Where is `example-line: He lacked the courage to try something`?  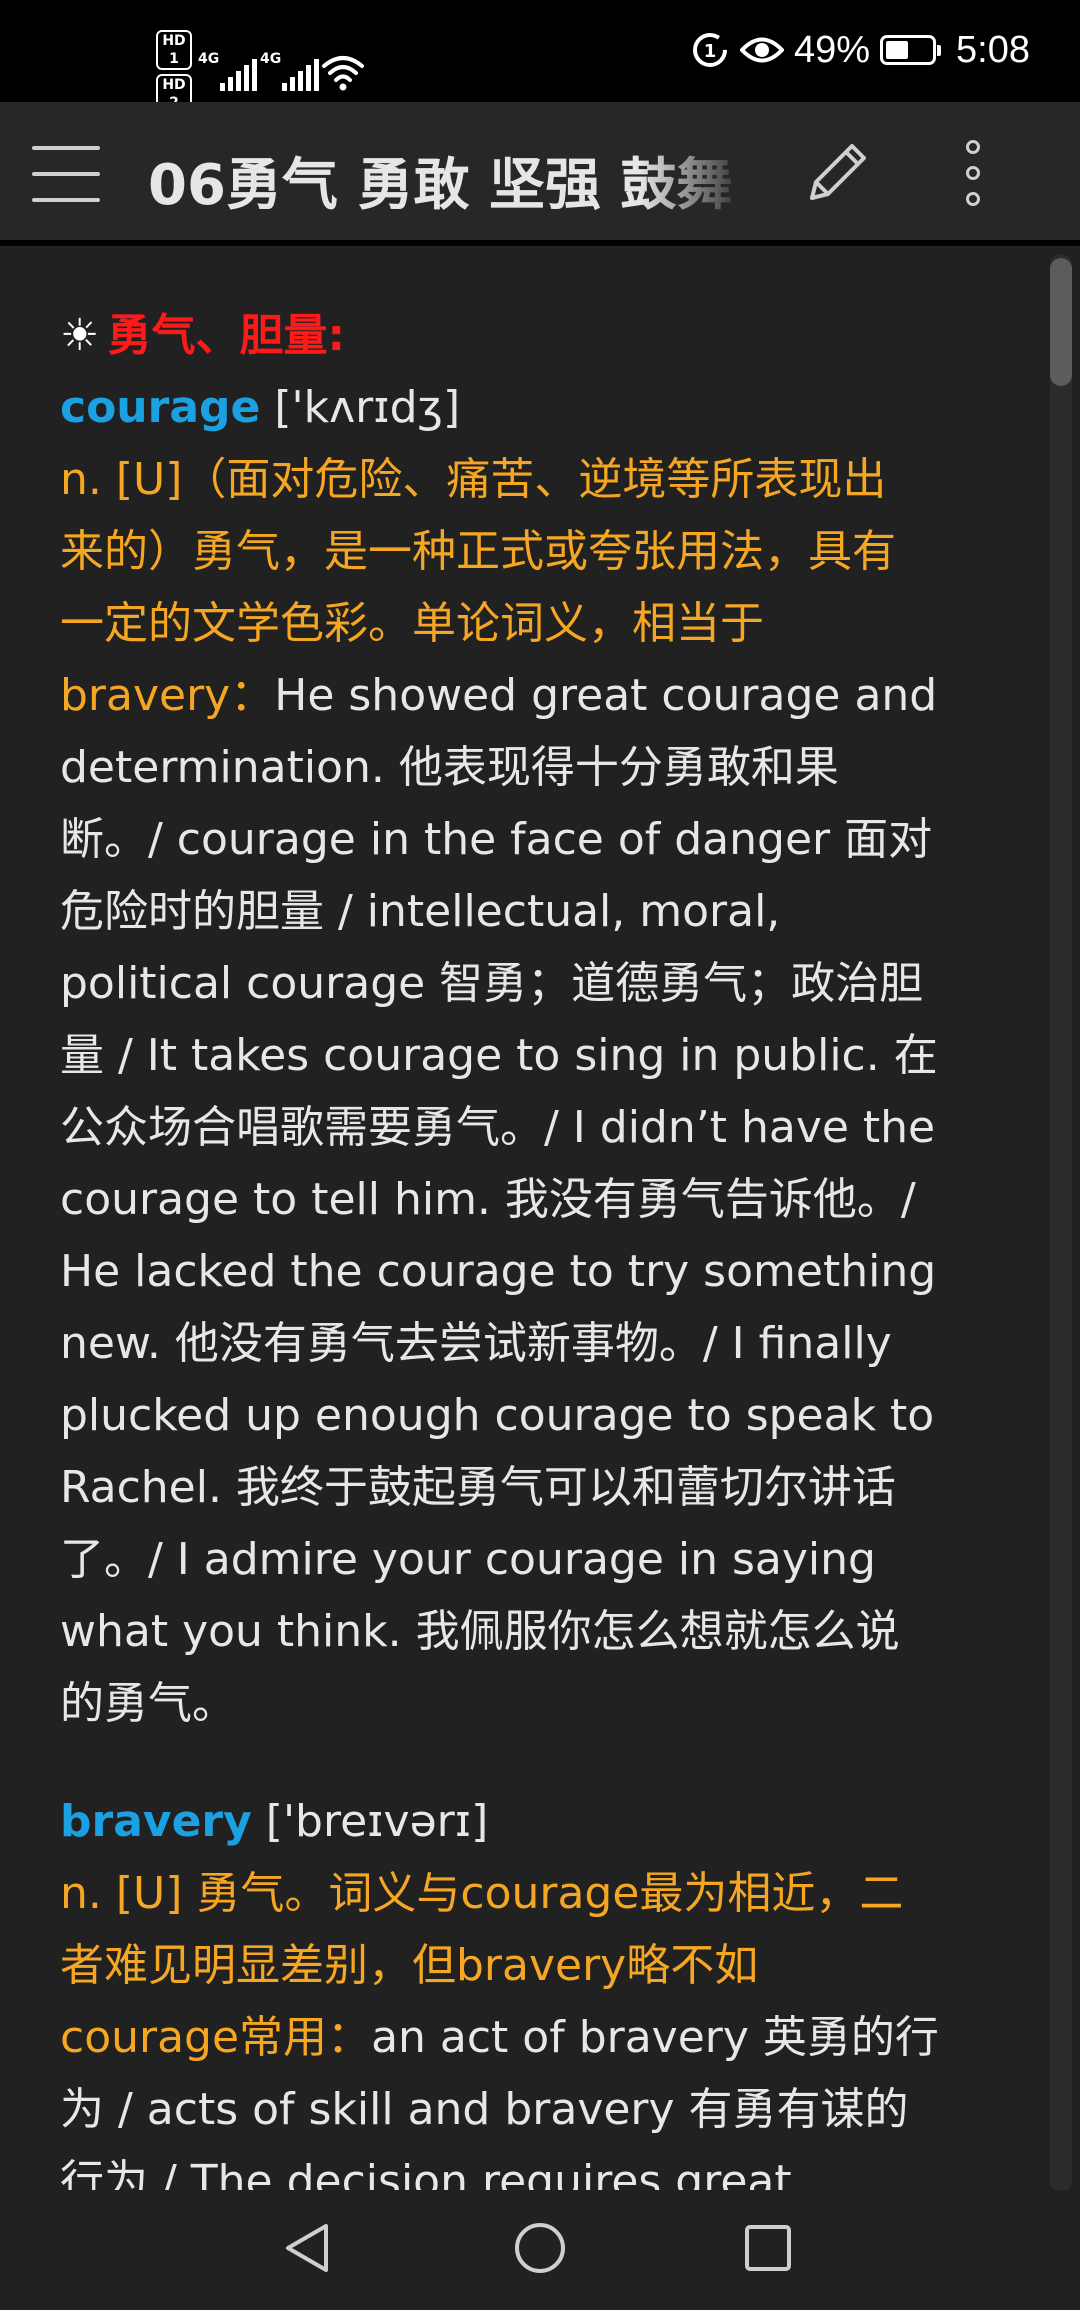
example-line: He lacked the courage to try something is located at coordinates (498, 1271).